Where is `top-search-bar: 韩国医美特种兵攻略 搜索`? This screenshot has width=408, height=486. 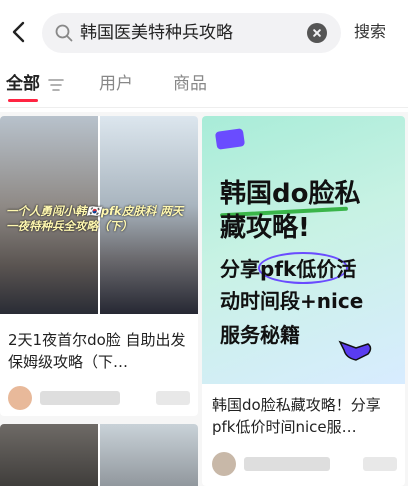 top-search-bar: 韩国医美特种兵攻略 搜索 is located at coordinates (204, 32).